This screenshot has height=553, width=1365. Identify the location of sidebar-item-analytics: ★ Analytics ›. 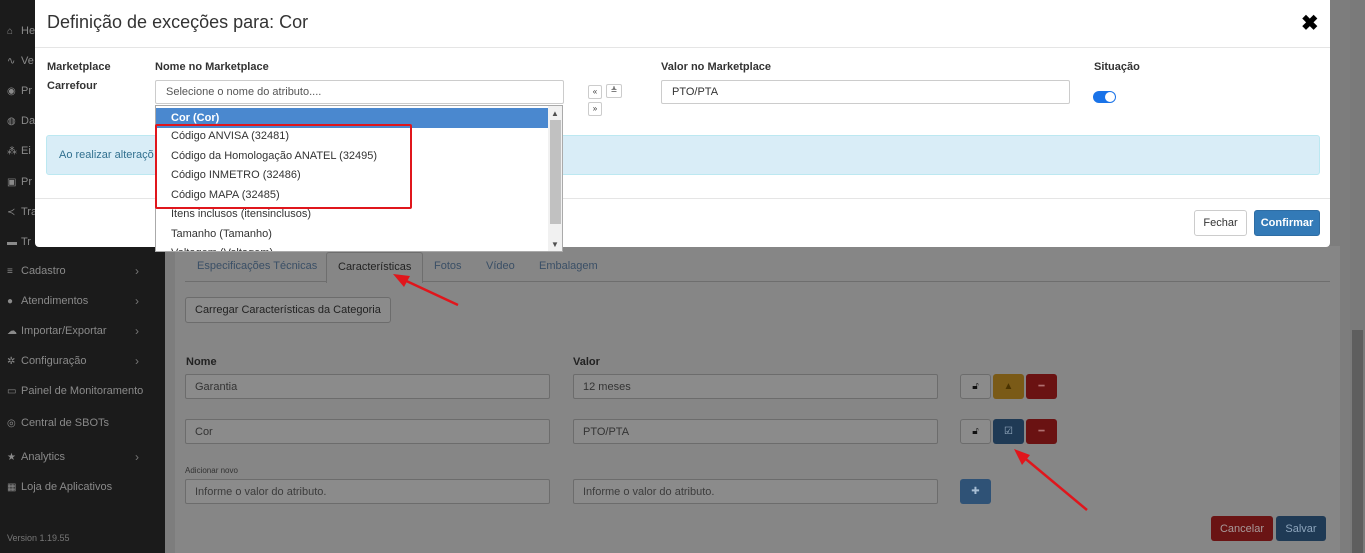
(73, 457).